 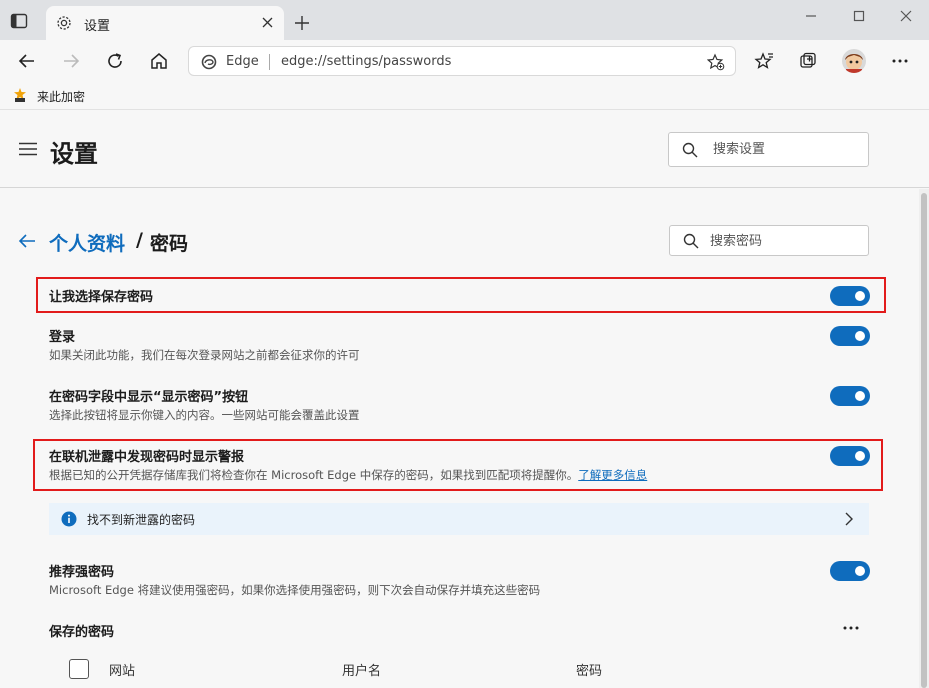 What do you see at coordinates (811, 16) in the screenshot?
I see `minimize-icon` at bounding box center [811, 16].